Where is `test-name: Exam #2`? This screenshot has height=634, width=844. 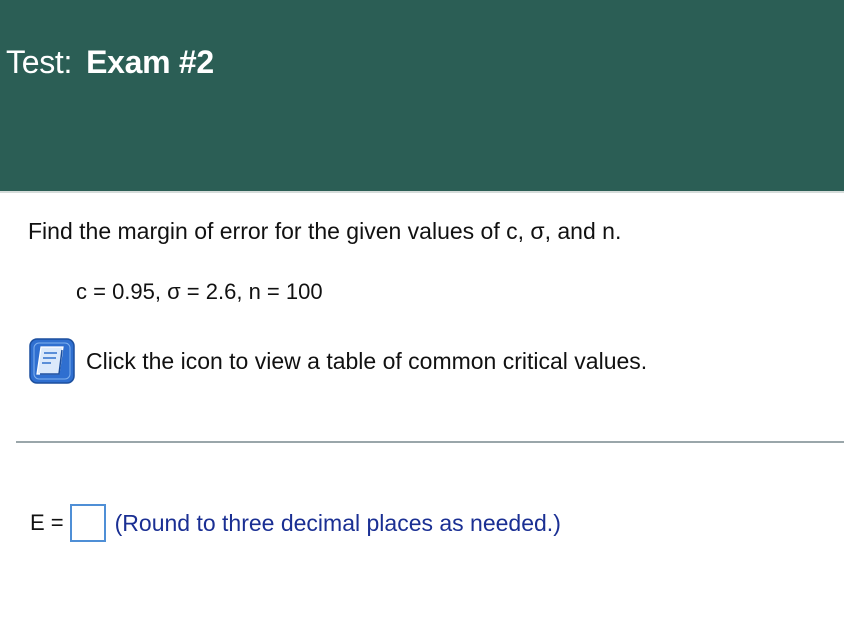 test-name: Exam #2 is located at coordinates (150, 62).